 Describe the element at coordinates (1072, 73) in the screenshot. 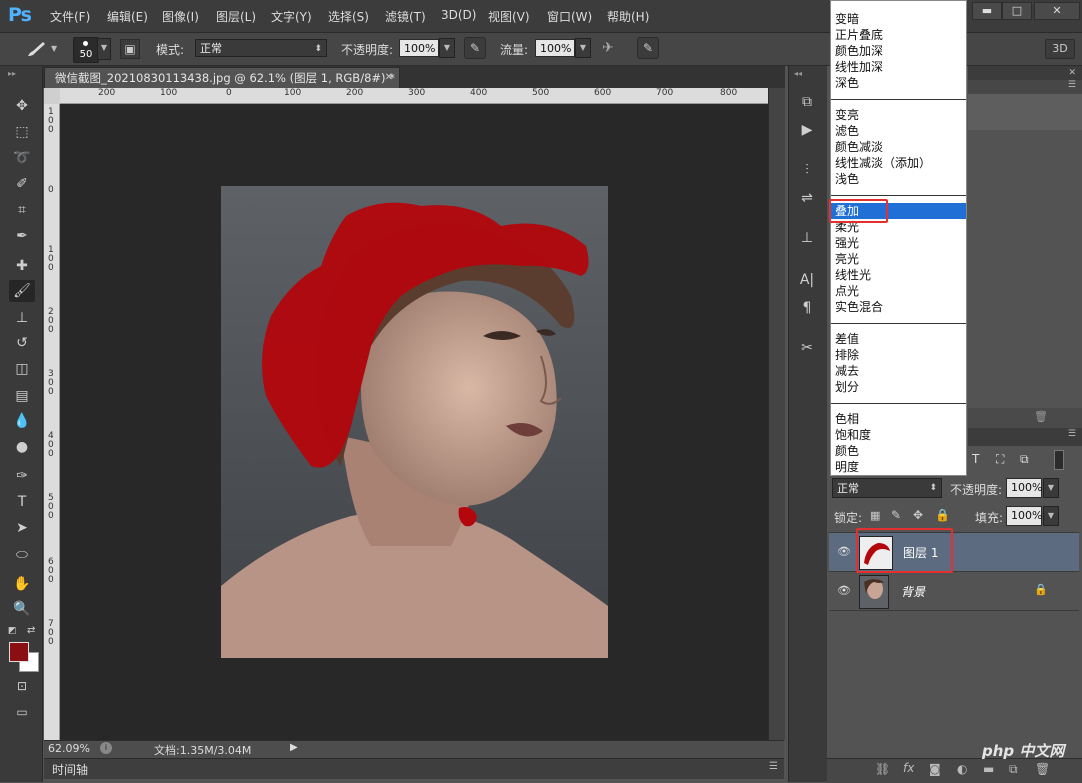

I see `close-panel-icon: ✕` at that location.